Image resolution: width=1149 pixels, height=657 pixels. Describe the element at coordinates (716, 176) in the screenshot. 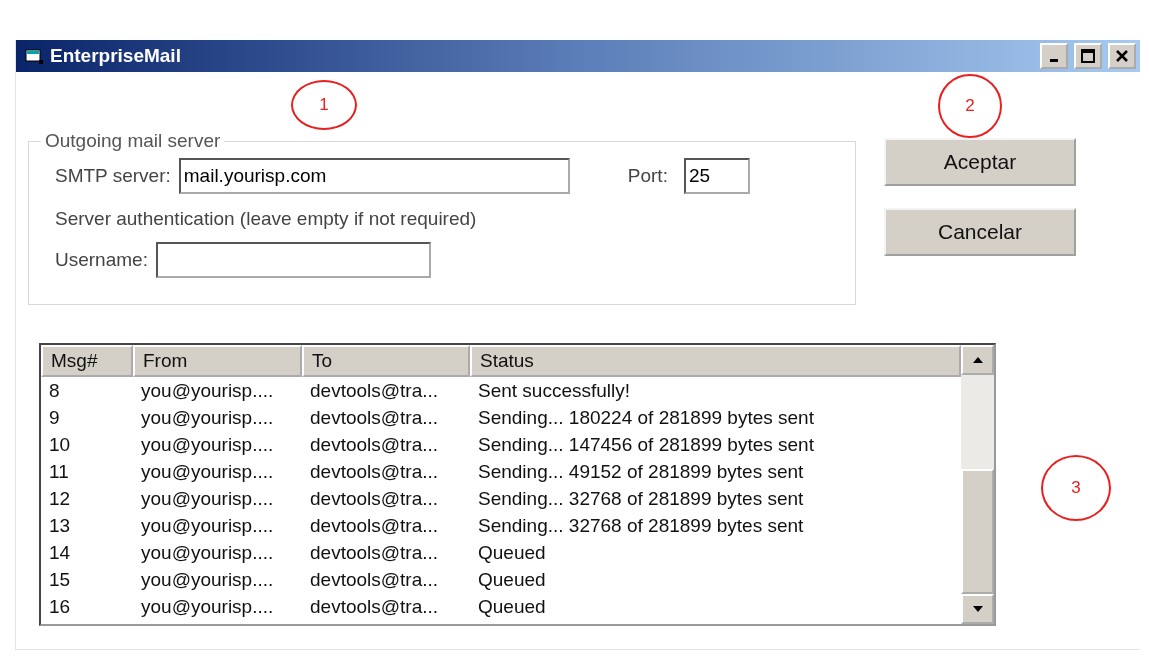

I see `port-field: 25` at that location.